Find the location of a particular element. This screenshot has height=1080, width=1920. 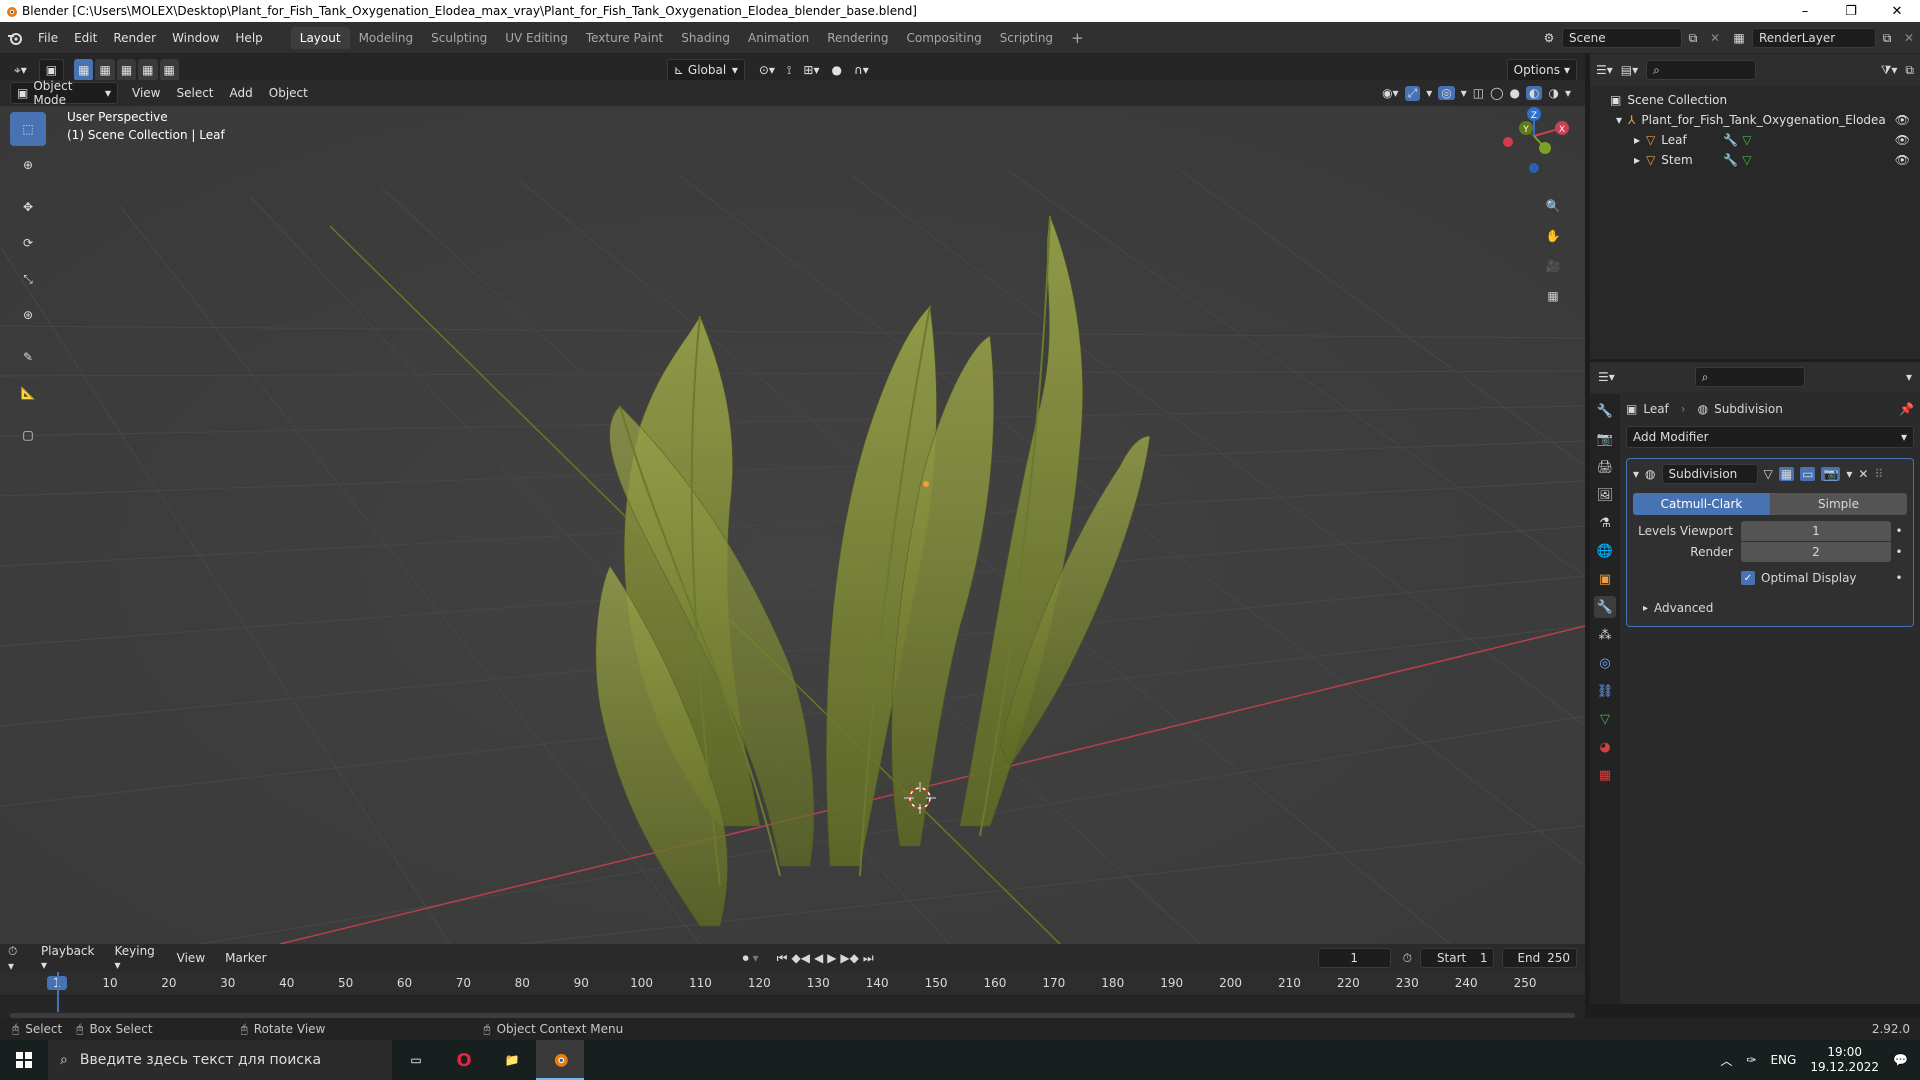

texture-tab-icon: ▦ is located at coordinates (1605, 775).